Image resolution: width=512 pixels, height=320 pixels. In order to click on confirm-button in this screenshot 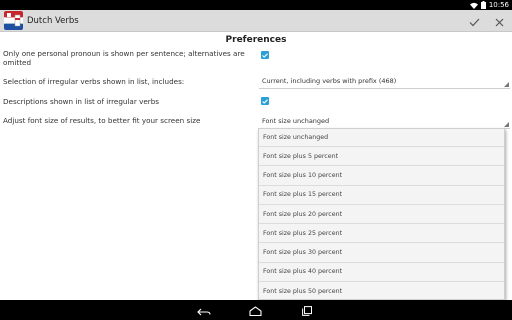, I will do `click(474, 21)`.